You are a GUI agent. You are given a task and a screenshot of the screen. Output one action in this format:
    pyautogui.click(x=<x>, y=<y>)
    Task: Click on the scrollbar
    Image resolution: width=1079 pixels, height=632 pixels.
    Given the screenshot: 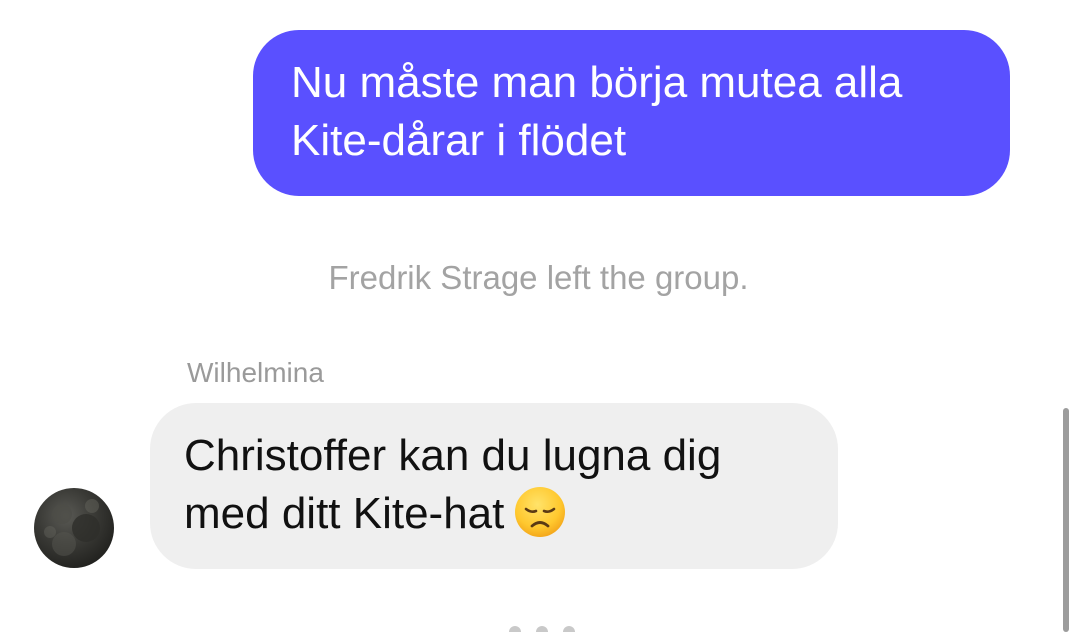 What is the action you would take?
    pyautogui.click(x=1066, y=520)
    